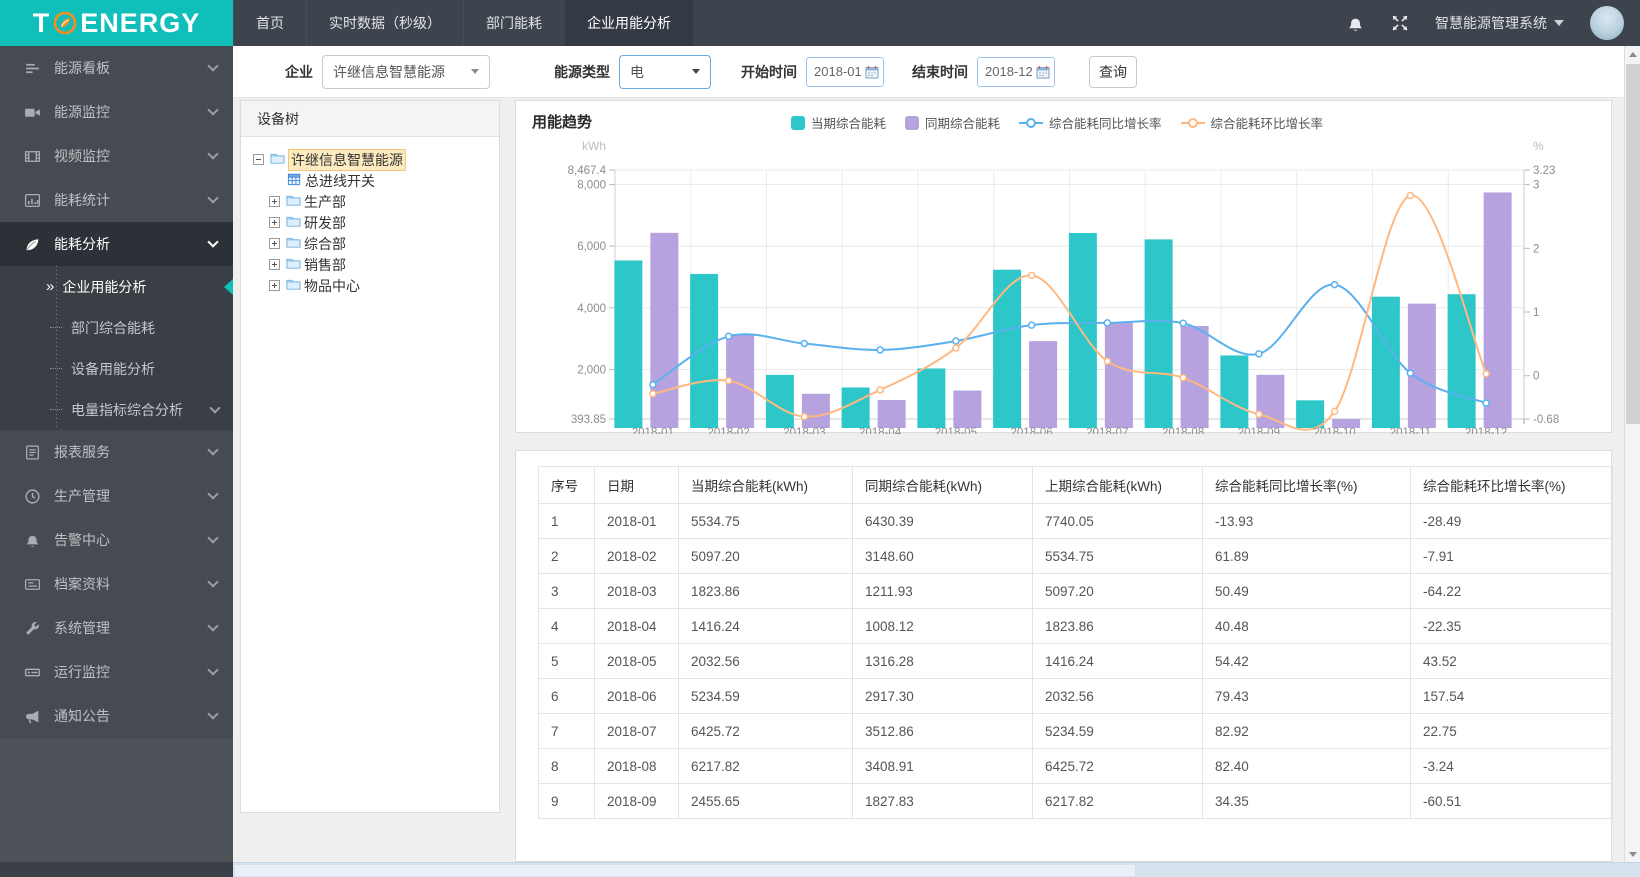 The height and width of the screenshot is (877, 1640). Describe the element at coordinates (566, 766) in the screenshot. I see `table-cell: 8` at that location.